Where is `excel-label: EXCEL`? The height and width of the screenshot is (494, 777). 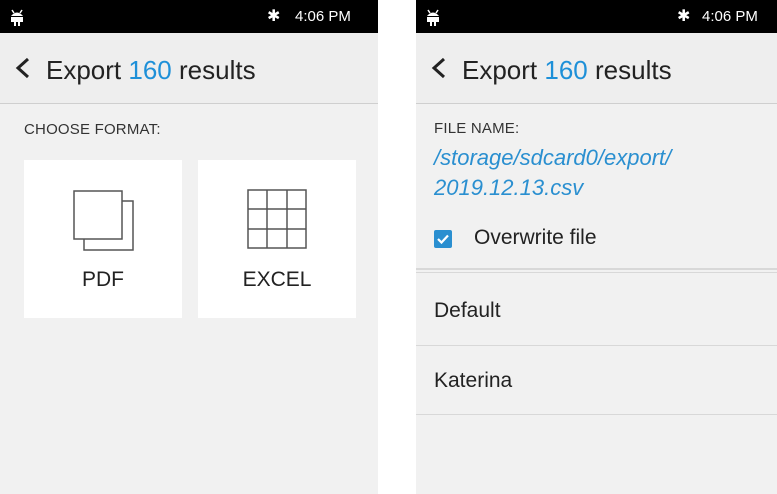
excel-label: EXCEL is located at coordinates (277, 279).